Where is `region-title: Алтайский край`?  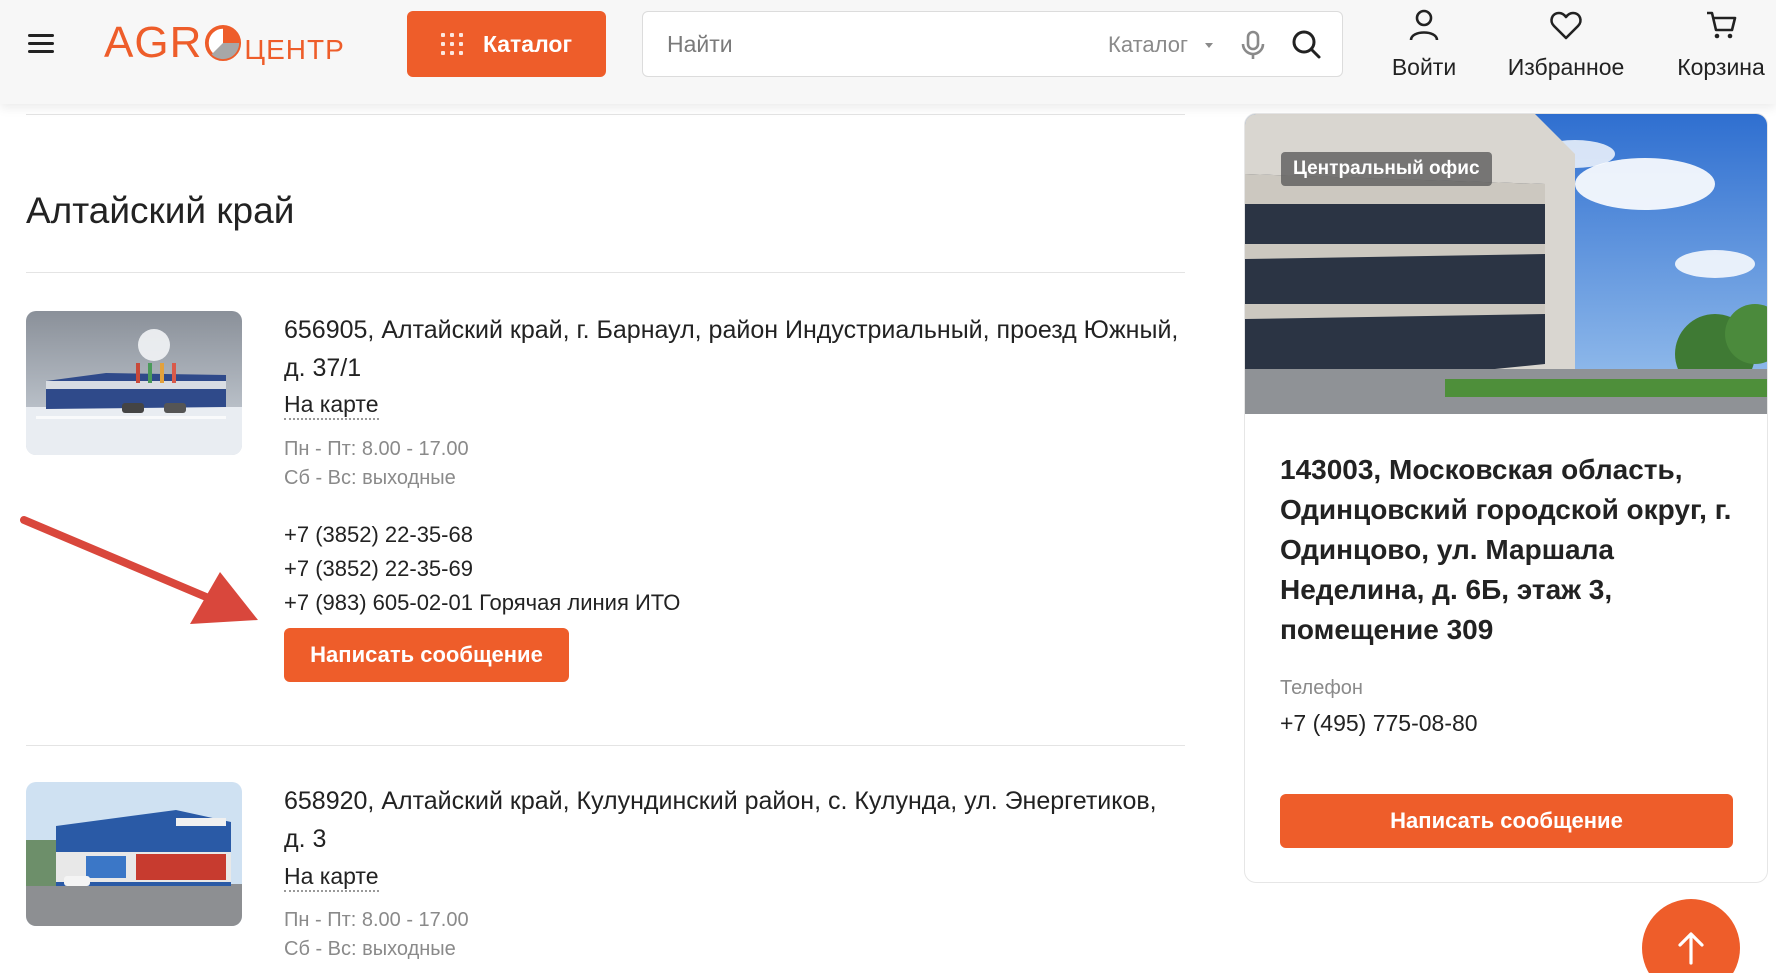
region-title: Алтайский край is located at coordinates (160, 210).